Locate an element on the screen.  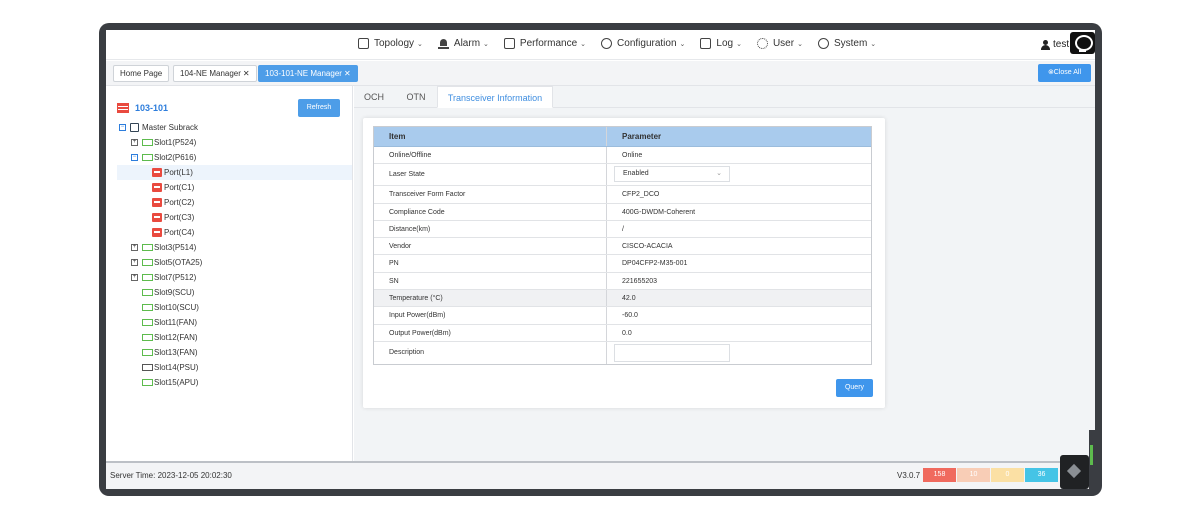
tree-item-label: Slot14(PSU) is located at coordinates (176, 367).